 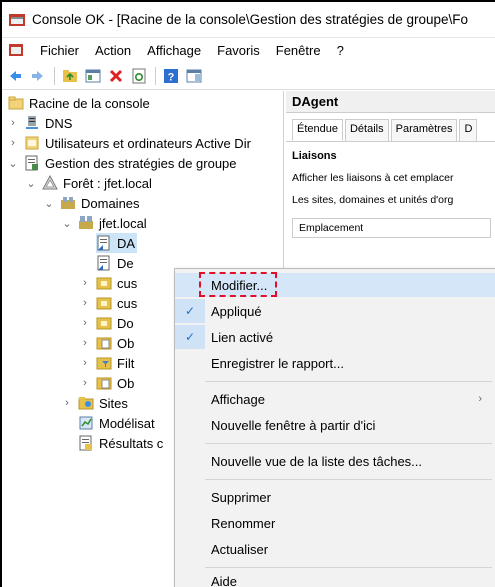 I want to click on tree-item-domains: ⌄ Domaines, so click(x=91, y=203).